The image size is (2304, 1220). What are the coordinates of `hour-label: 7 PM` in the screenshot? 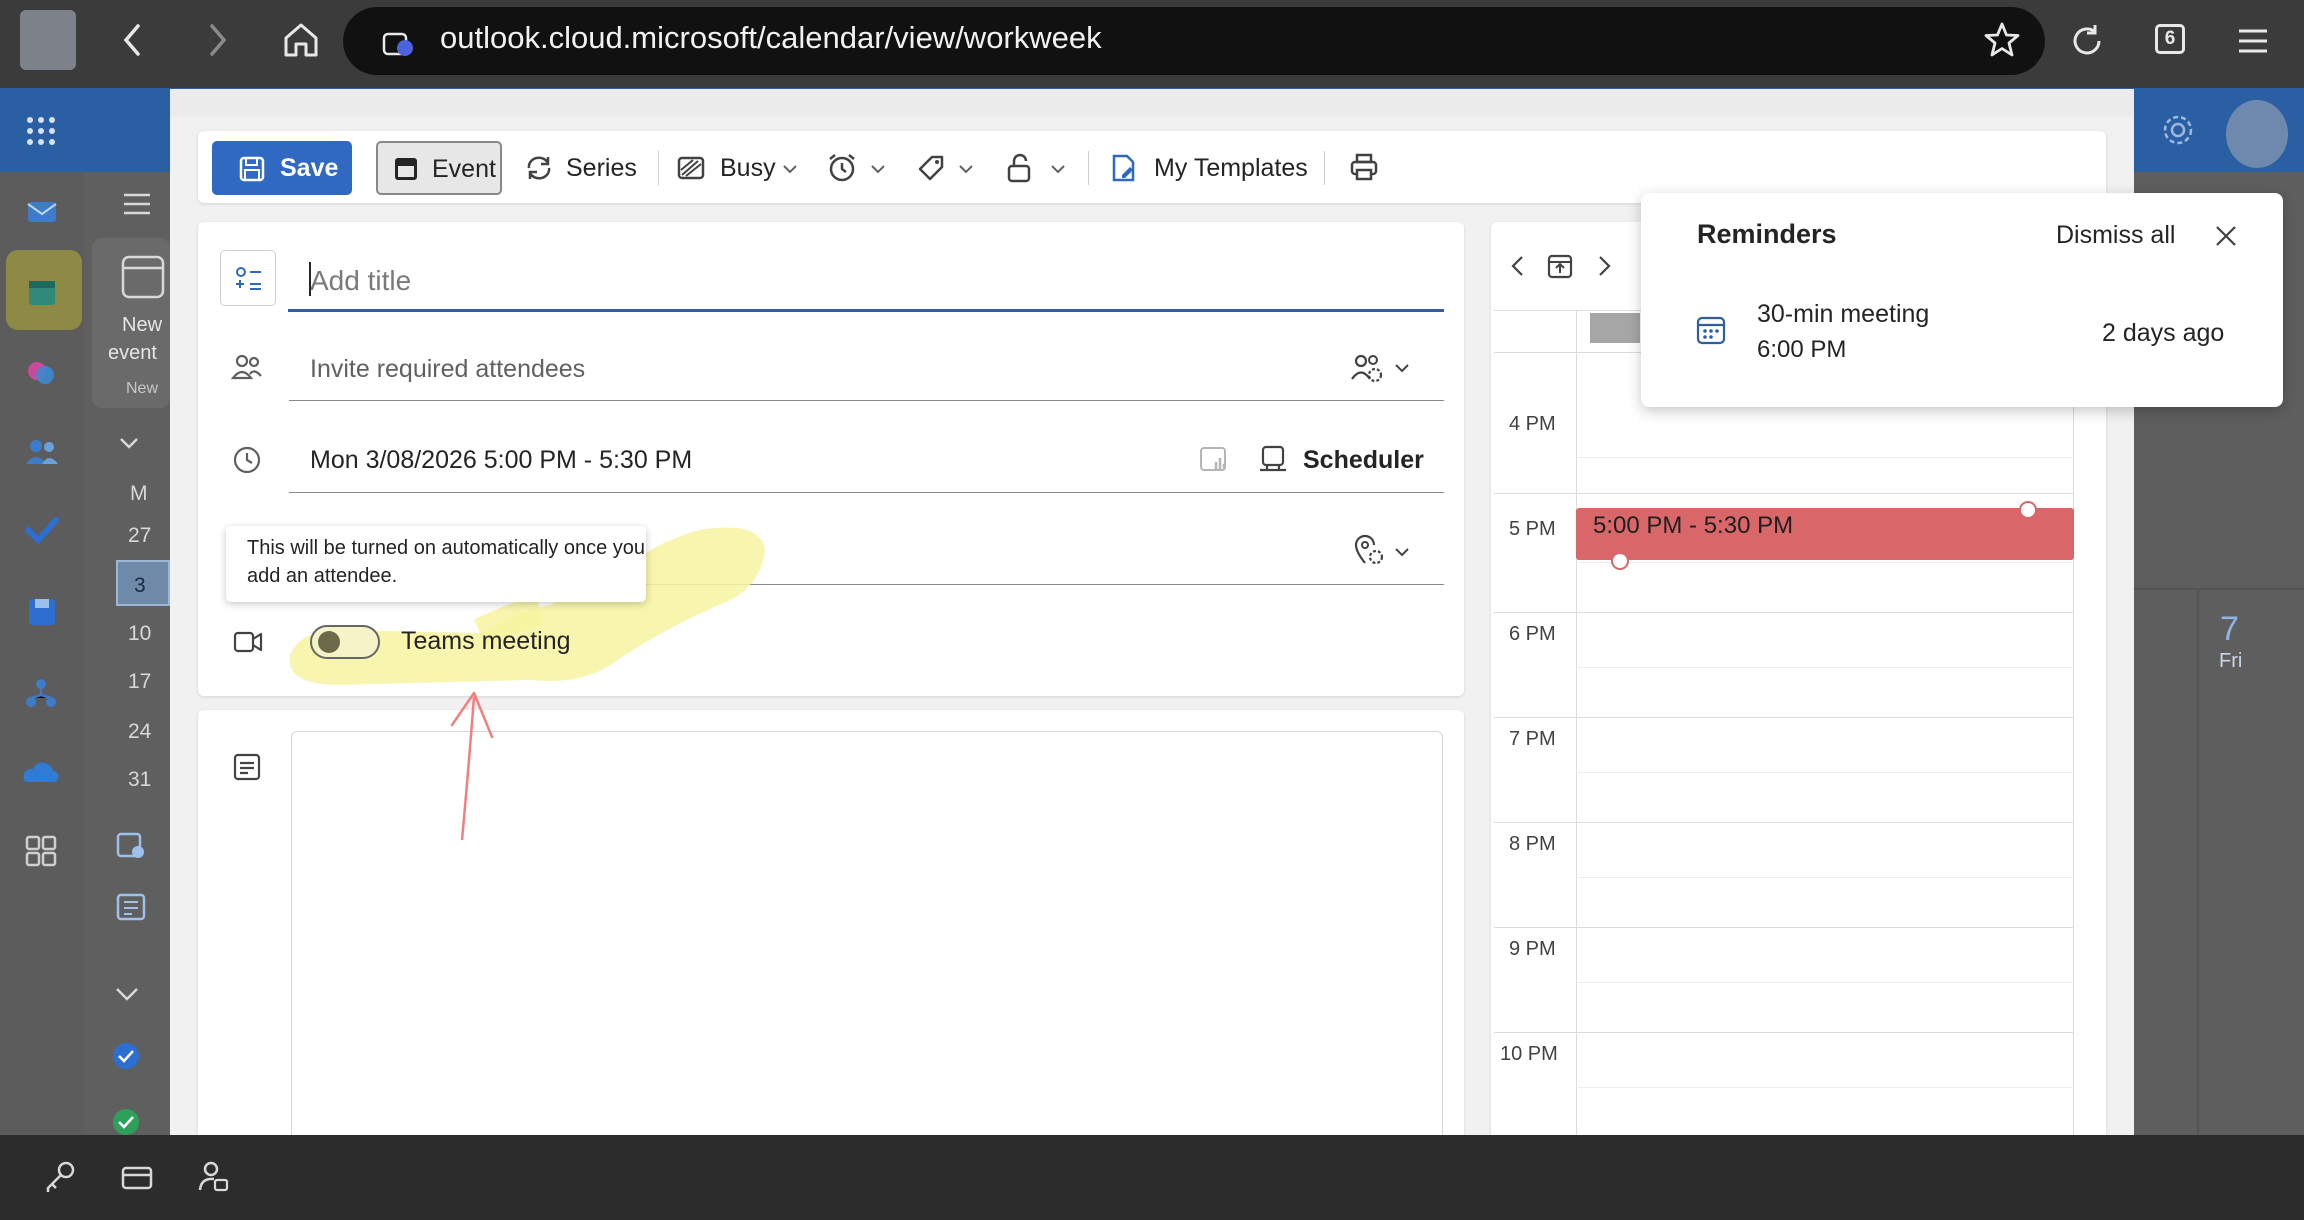 It's located at (1532, 739).